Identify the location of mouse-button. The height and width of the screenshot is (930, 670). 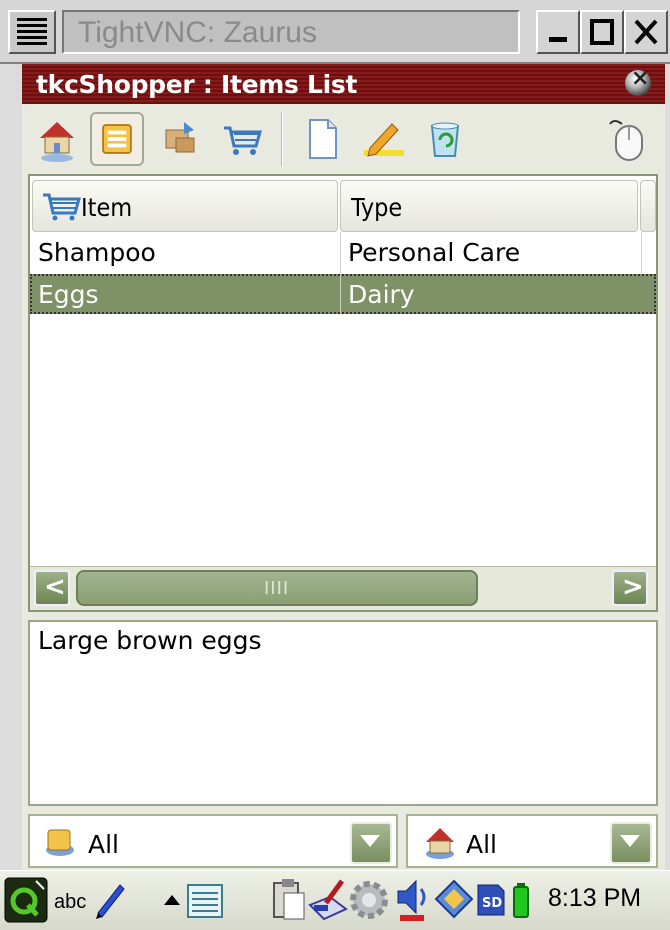
(627, 139).